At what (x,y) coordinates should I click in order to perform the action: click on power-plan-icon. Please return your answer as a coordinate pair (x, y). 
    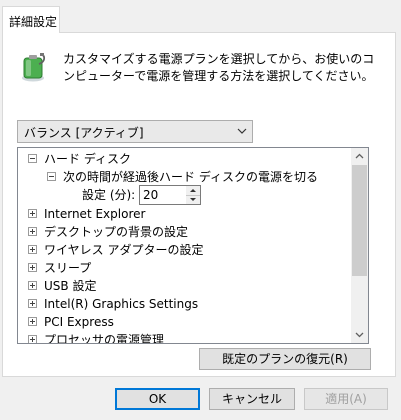
    Looking at the image, I should click on (34, 67).